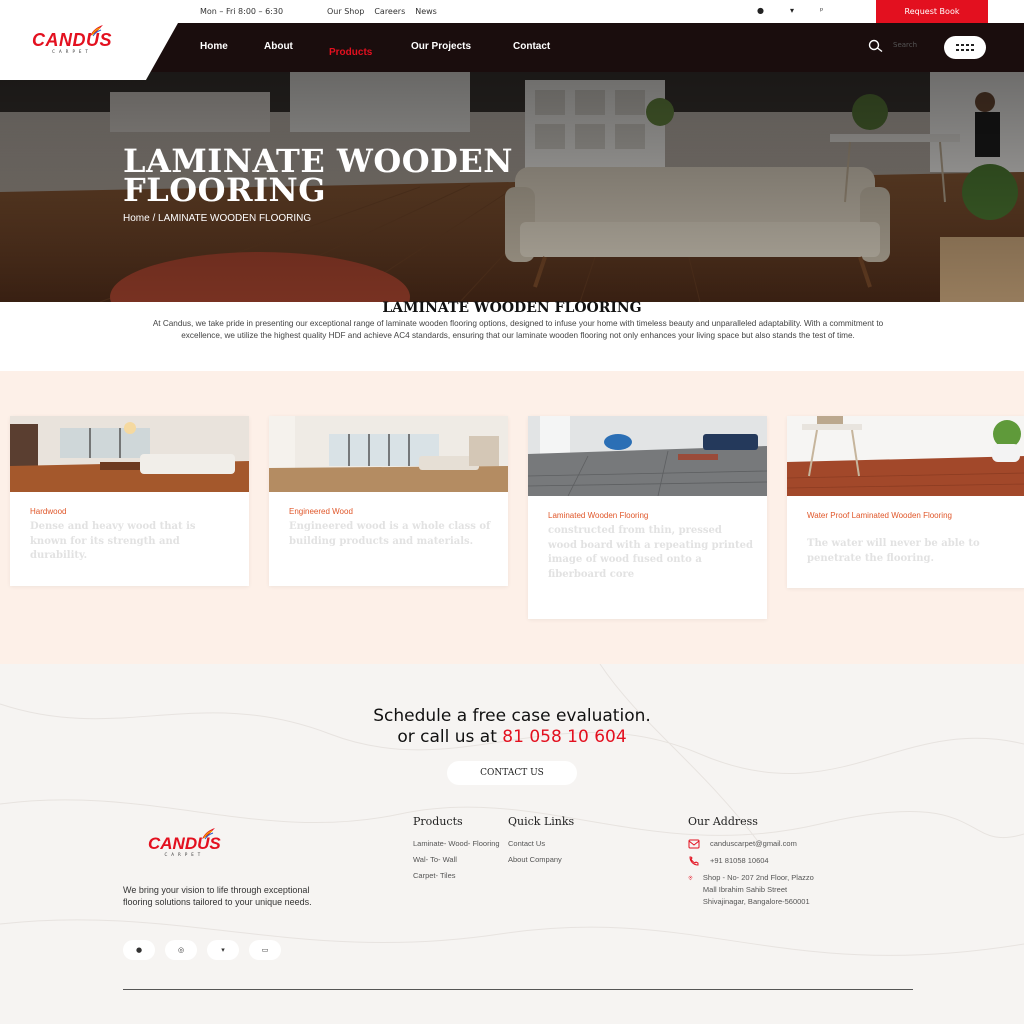 This screenshot has height=1024, width=1024. Describe the element at coordinates (265, 950) in the screenshot. I see `linkedin-icon: ▭` at that location.